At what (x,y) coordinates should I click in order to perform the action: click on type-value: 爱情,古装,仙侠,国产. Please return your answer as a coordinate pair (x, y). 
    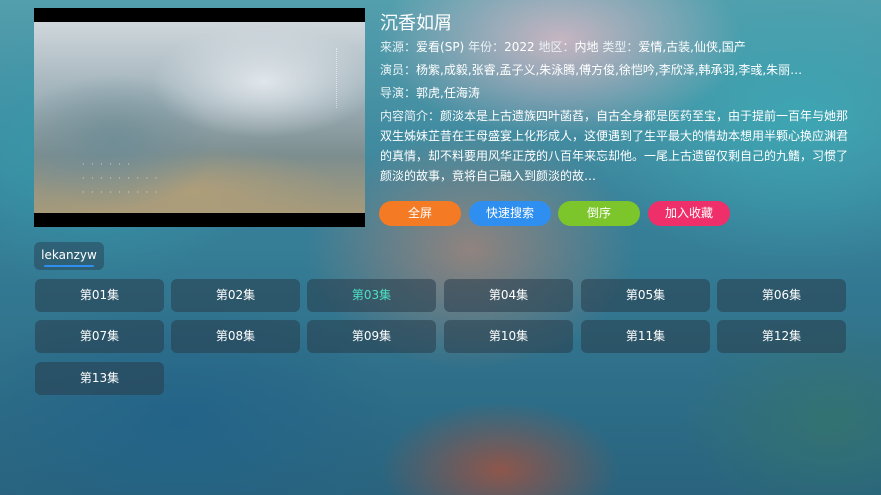
    Looking at the image, I should click on (692, 47).